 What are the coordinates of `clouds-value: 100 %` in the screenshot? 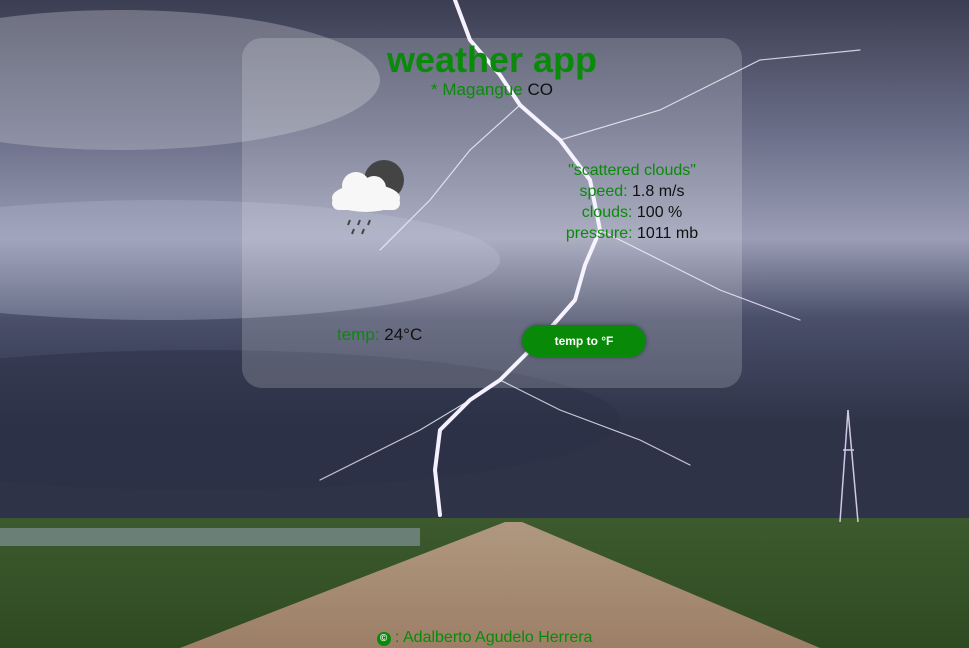 It's located at (659, 212).